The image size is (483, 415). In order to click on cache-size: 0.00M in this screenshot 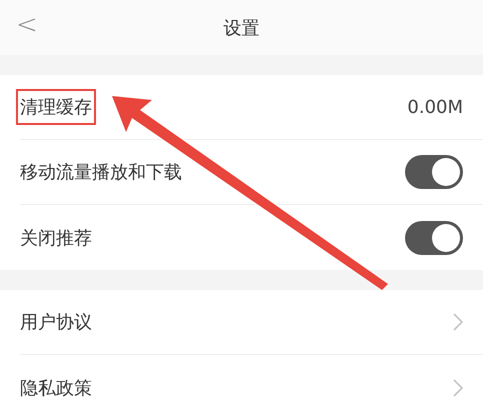, I will do `click(435, 107)`.